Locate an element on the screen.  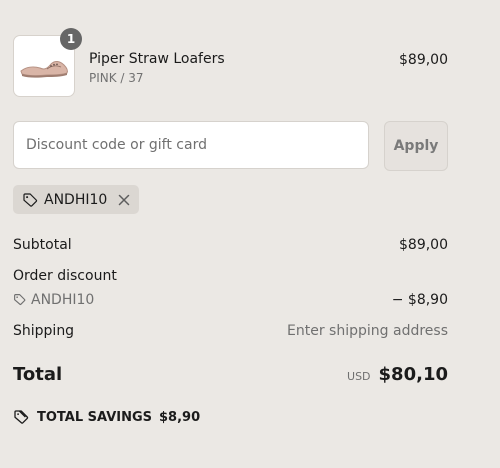
discount-form: Apply is located at coordinates (230, 146).